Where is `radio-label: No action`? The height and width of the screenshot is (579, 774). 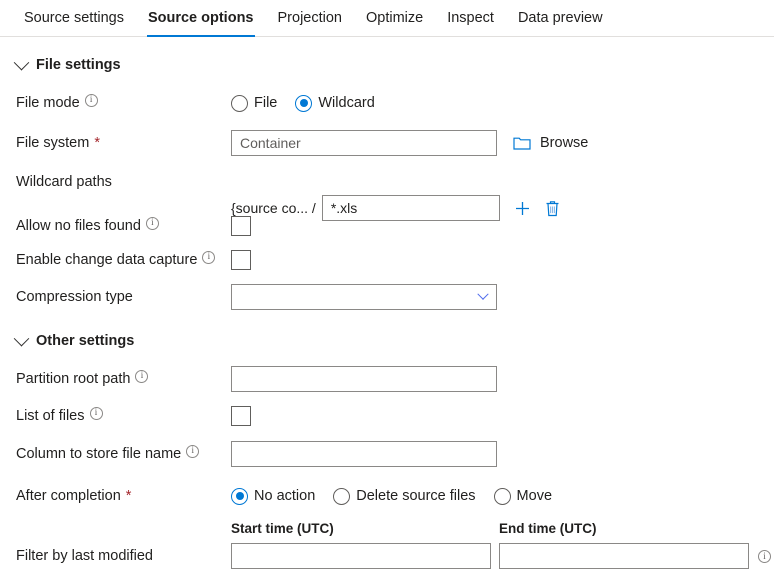
radio-label: No action is located at coordinates (285, 496).